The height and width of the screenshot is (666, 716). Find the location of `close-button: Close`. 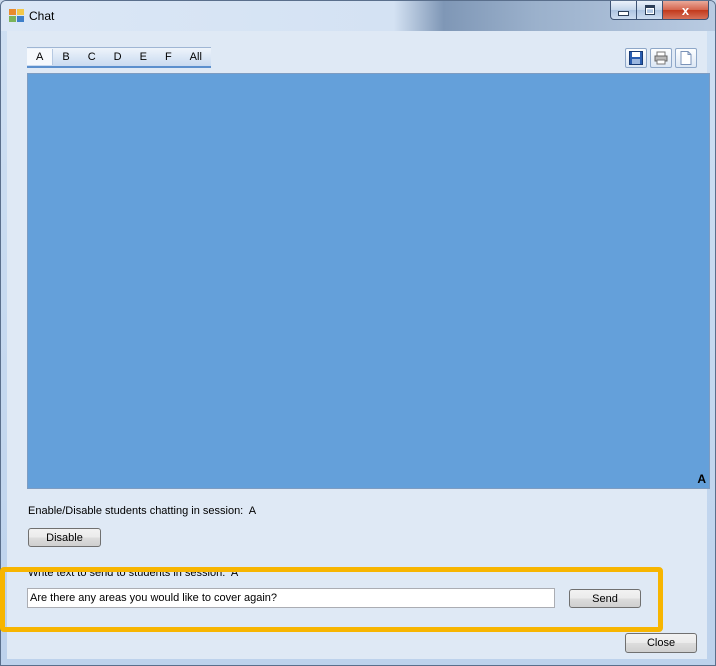

close-button: Close is located at coordinates (661, 643).